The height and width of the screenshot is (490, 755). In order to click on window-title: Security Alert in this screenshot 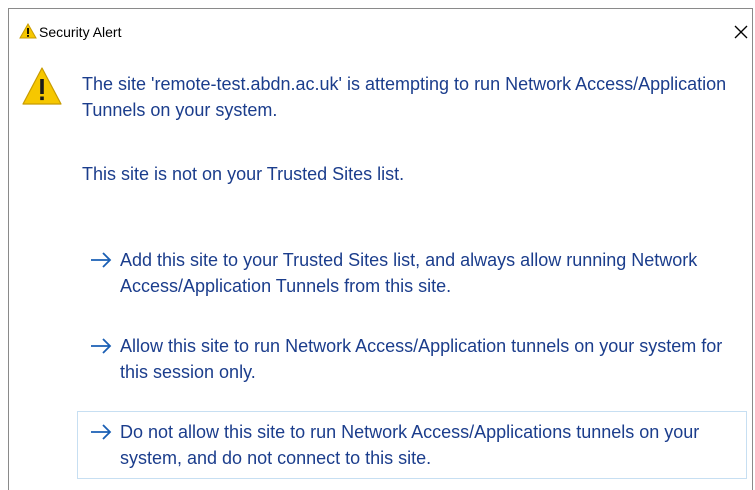, I will do `click(80, 32)`.